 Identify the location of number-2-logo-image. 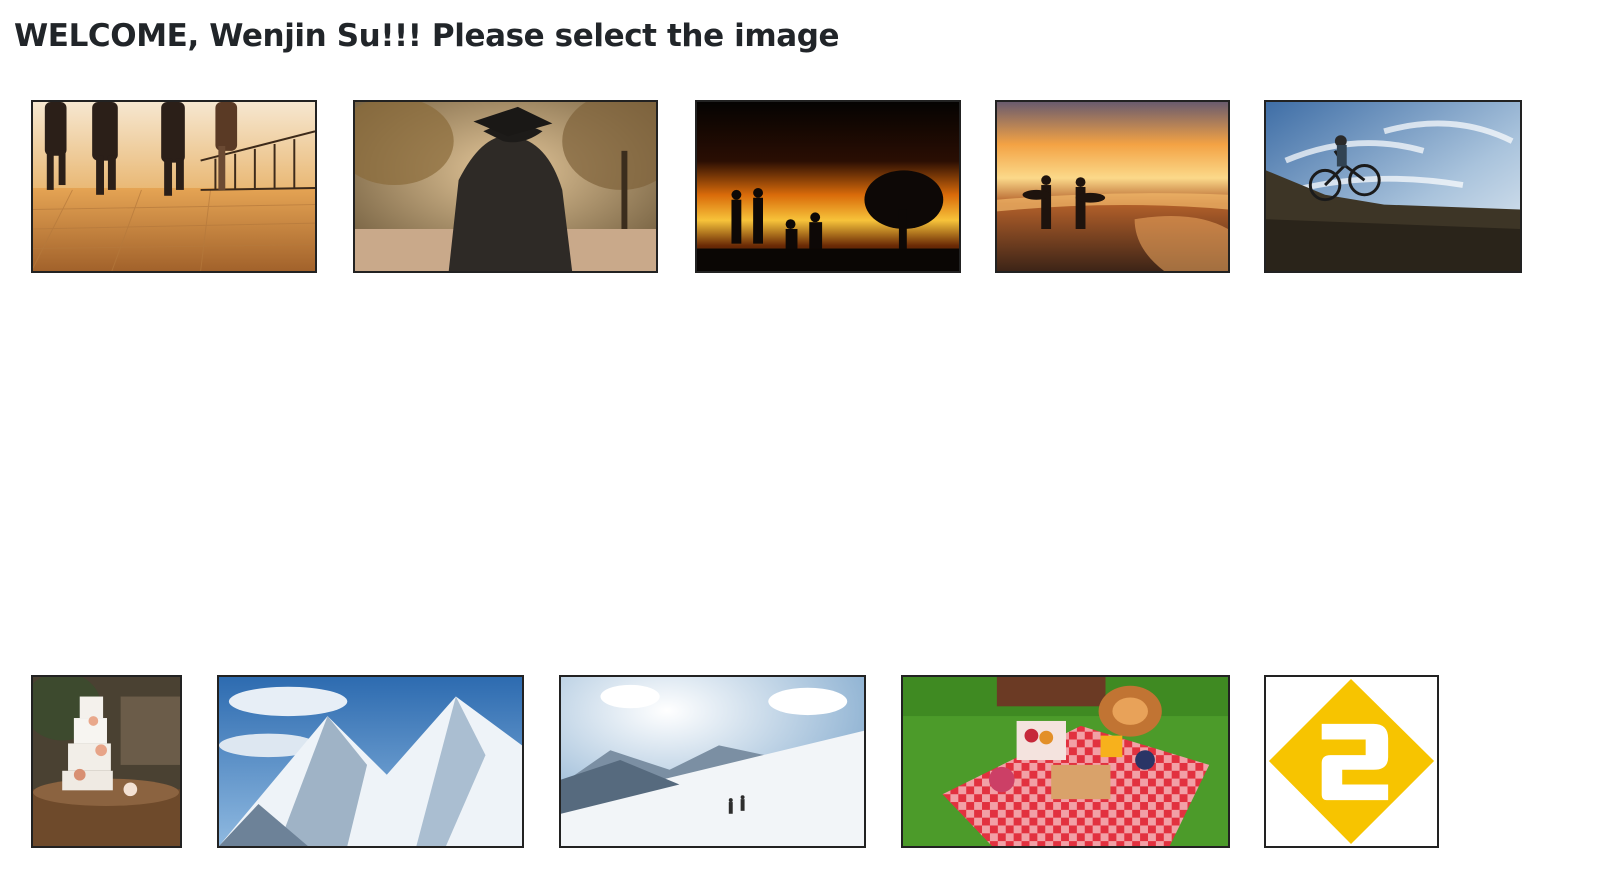
(1351, 761).